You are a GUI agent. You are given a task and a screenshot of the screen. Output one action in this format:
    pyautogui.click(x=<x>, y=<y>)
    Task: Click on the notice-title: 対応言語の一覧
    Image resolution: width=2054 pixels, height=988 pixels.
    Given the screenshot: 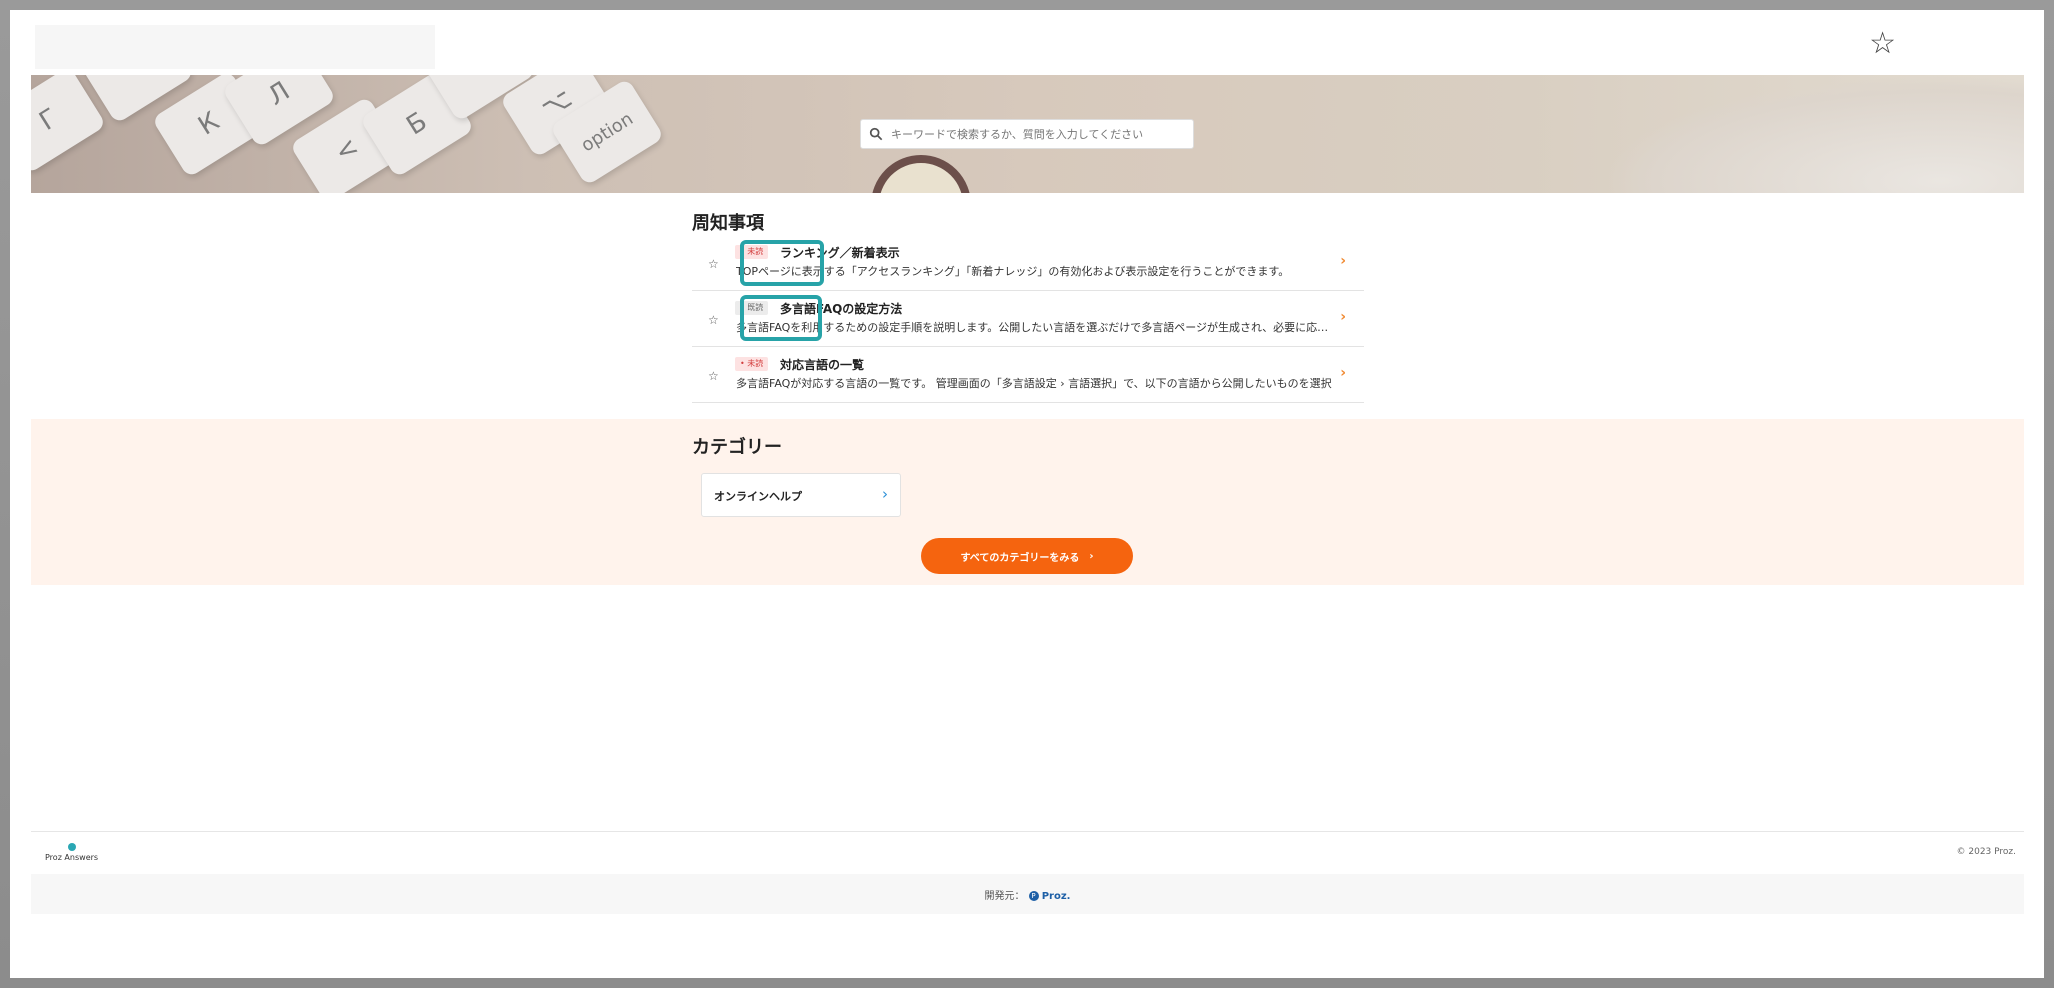 What is the action you would take?
    pyautogui.click(x=822, y=364)
    